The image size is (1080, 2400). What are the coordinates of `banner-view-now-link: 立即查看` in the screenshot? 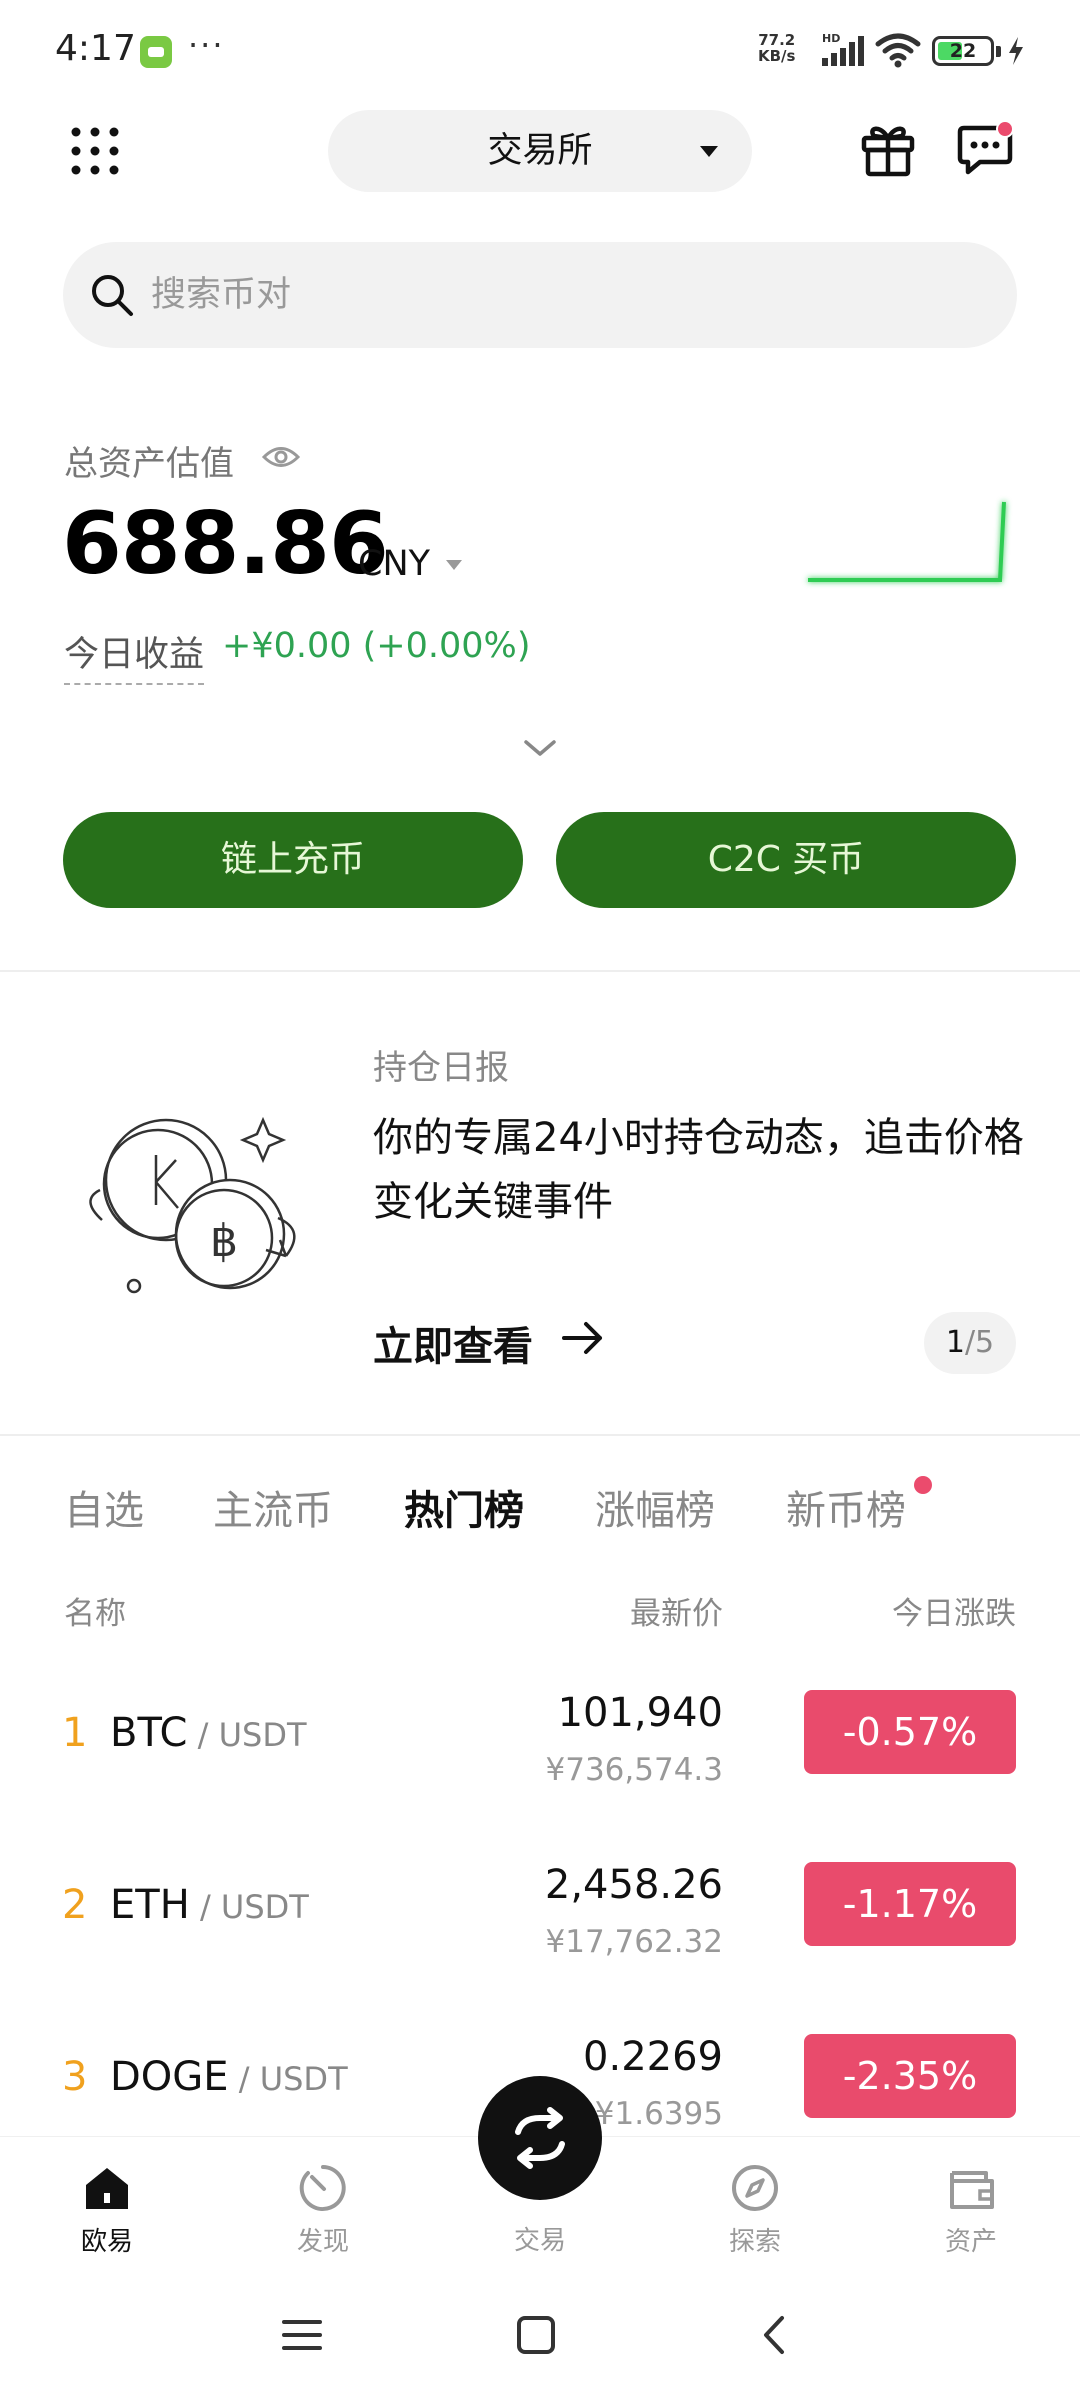 It's located at (453, 1343).